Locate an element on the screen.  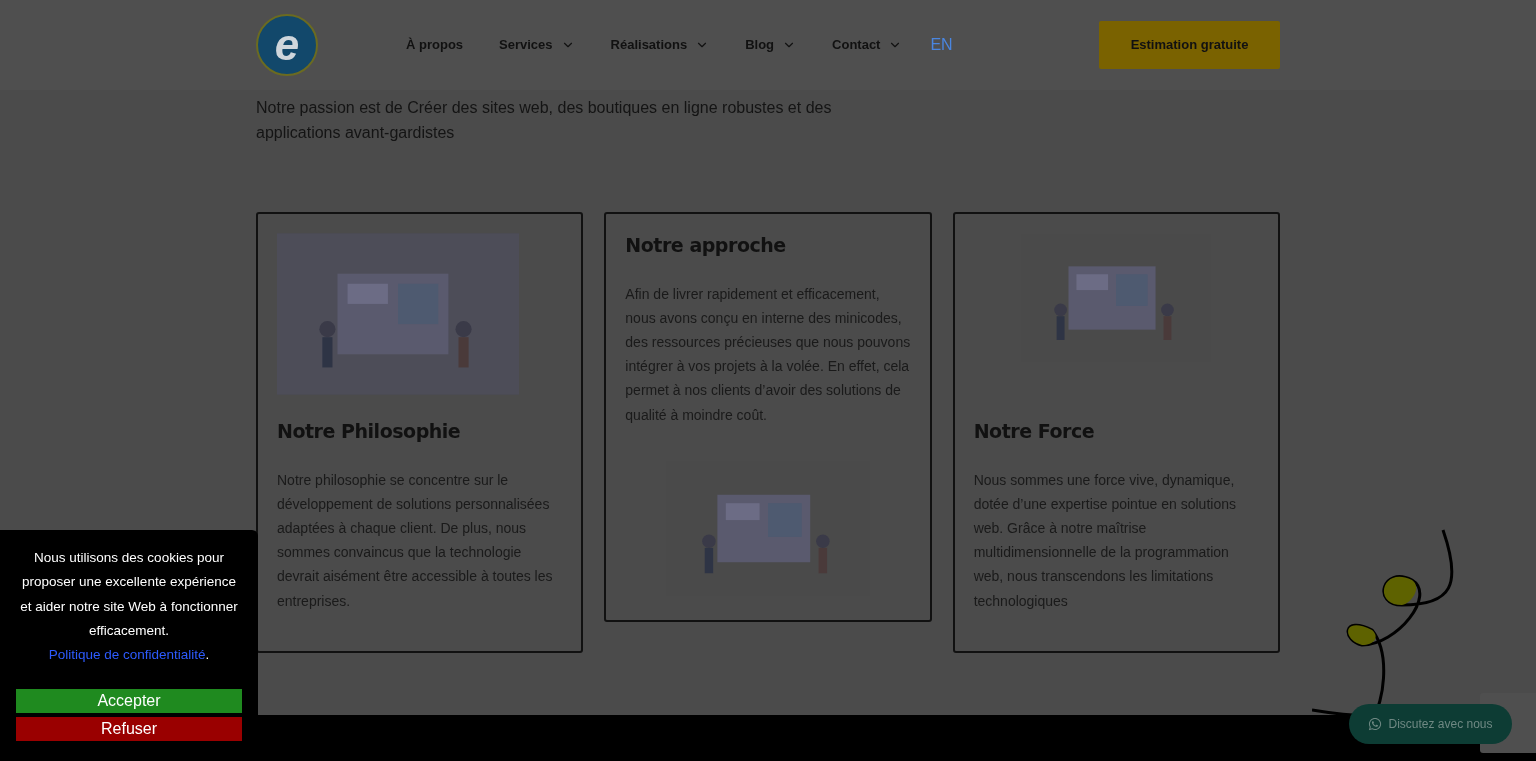
card-title: Notre Philosophie is located at coordinates (369, 431).